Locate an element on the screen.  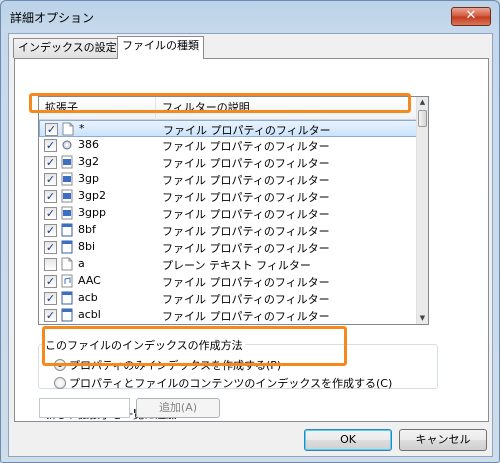
row-checkbox is located at coordinates (50, 264).